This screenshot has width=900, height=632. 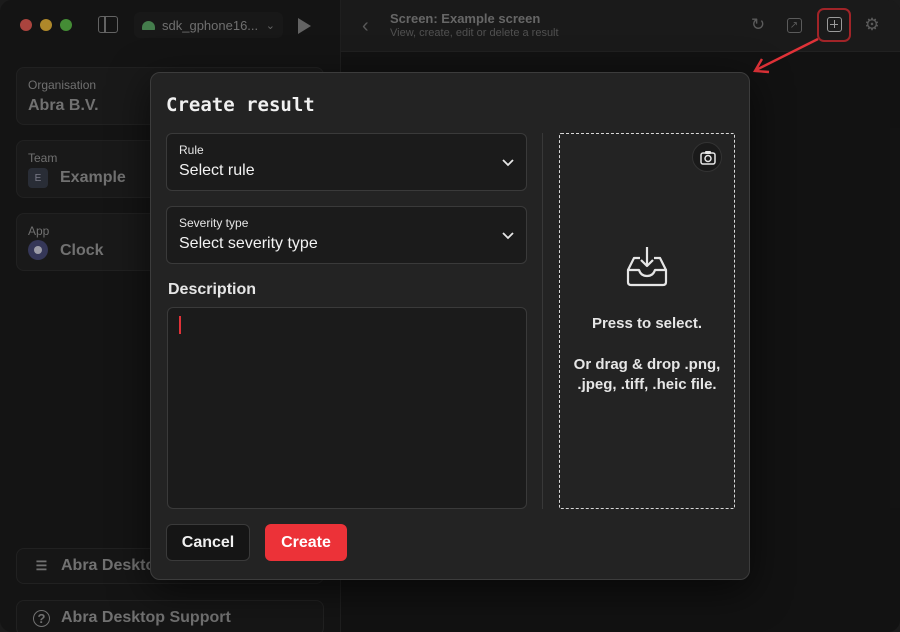 I want to click on rule-label: Rule, so click(x=191, y=150).